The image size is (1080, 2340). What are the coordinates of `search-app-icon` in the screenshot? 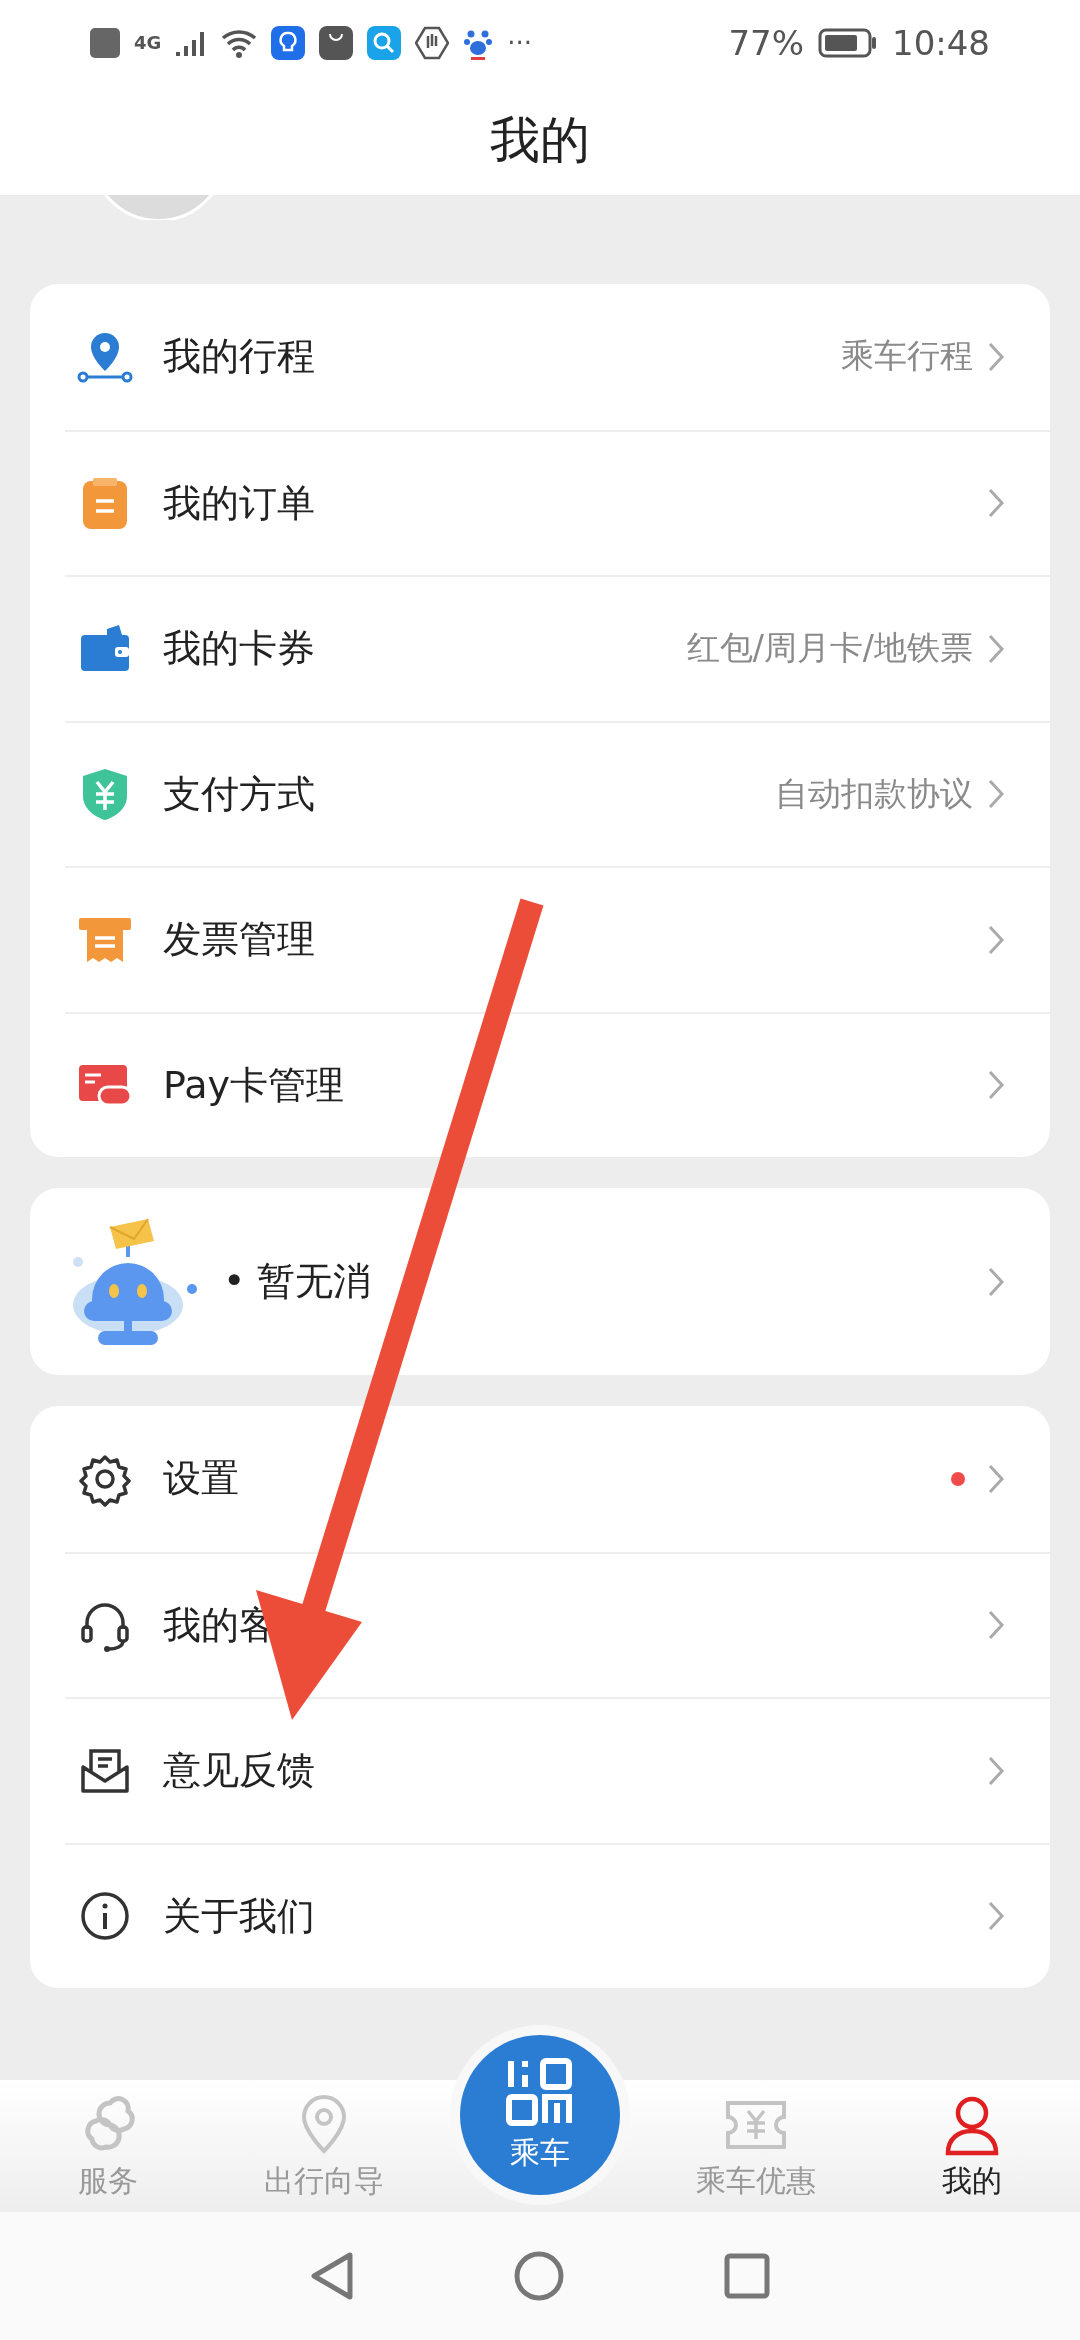 It's located at (384, 42).